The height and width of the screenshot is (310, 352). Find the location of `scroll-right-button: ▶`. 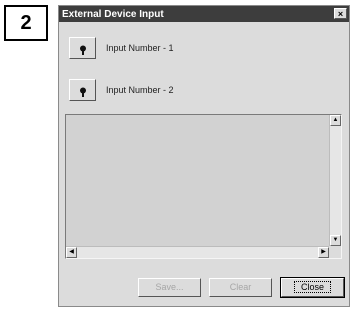

scroll-right-button: ▶ is located at coordinates (323, 252).